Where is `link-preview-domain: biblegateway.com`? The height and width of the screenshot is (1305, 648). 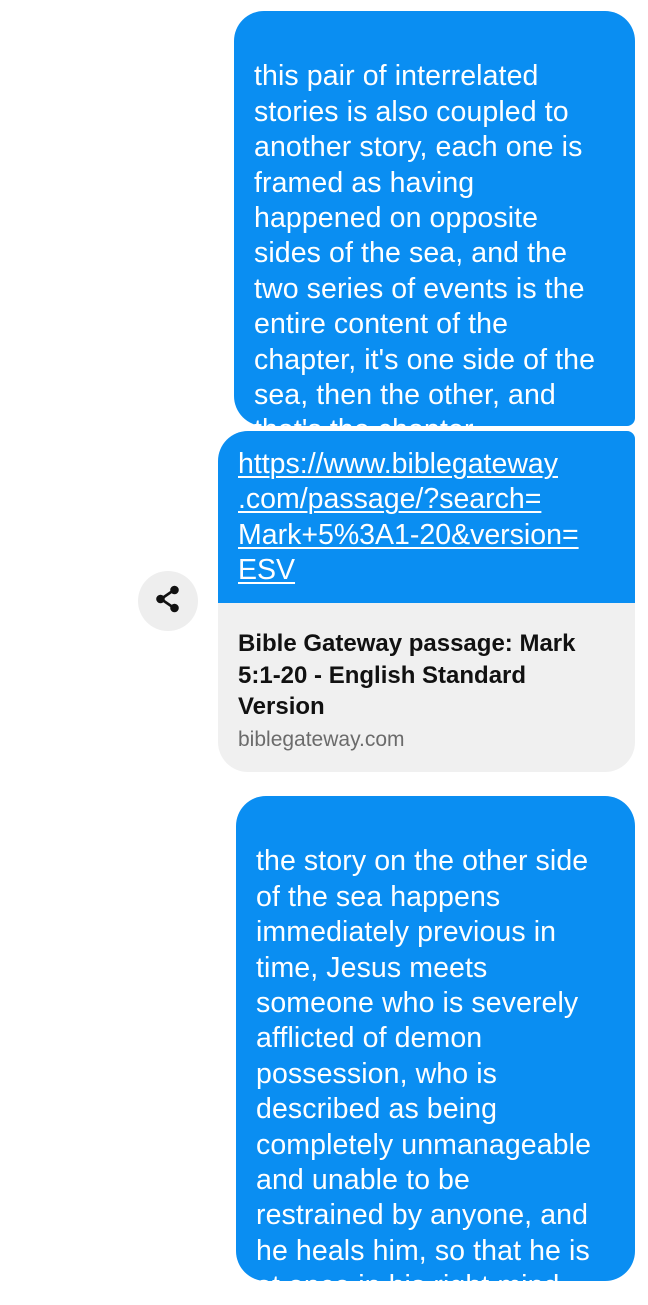 link-preview-domain: biblegateway.com is located at coordinates (321, 739).